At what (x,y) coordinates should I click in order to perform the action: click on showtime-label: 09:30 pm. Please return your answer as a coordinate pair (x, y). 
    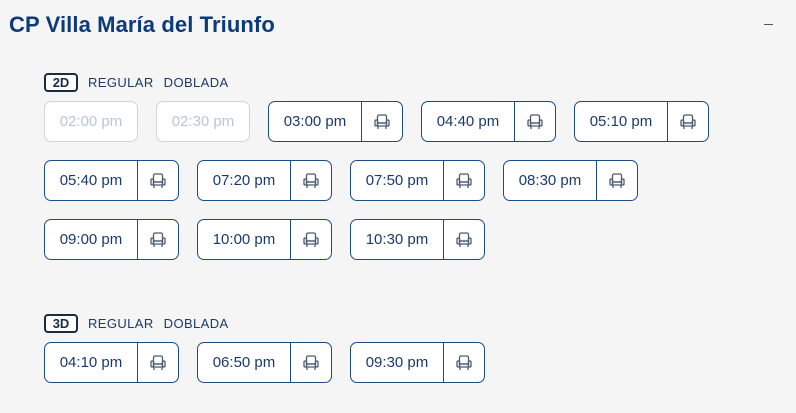
    Looking at the image, I should click on (397, 362).